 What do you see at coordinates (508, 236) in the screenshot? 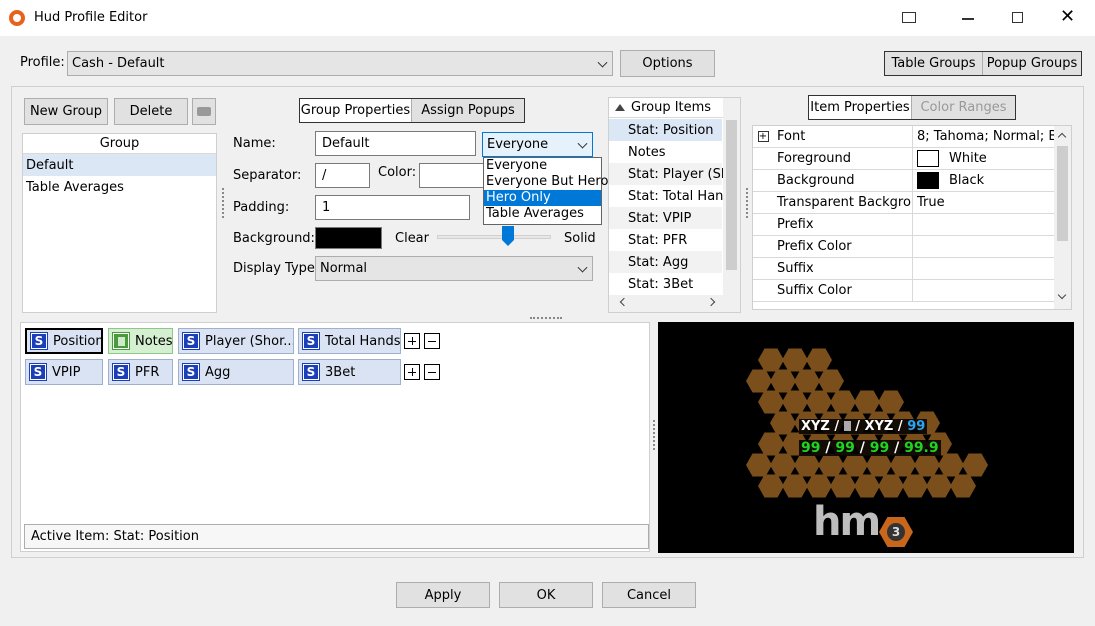
I see `slider-thumb` at bounding box center [508, 236].